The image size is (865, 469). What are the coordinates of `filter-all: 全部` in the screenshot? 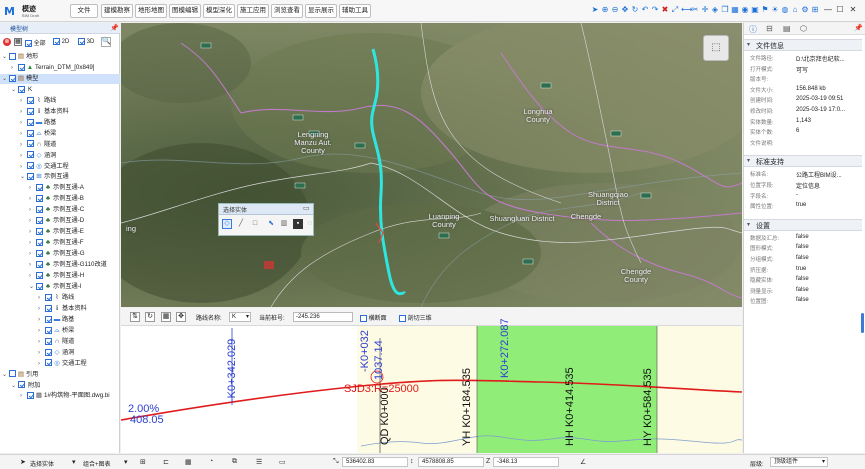 It's located at (35, 42).